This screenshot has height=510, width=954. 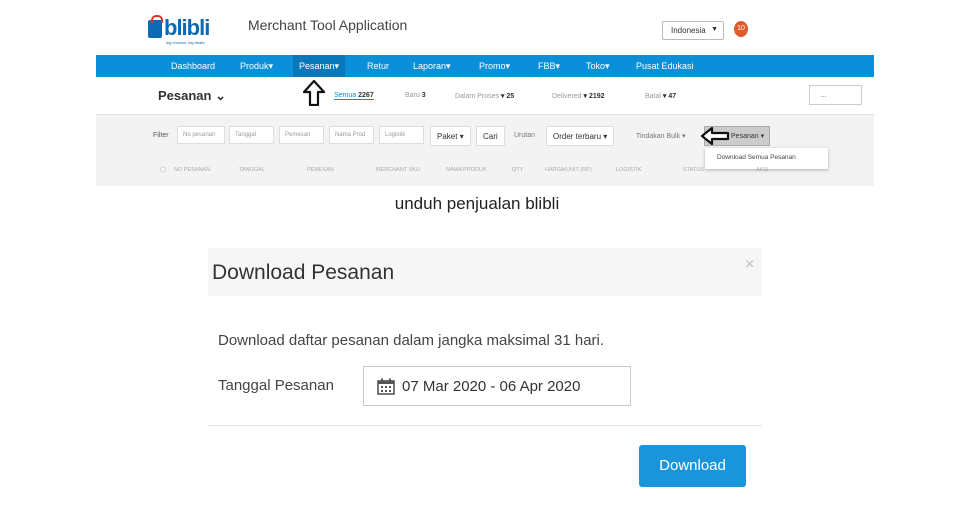 I want to click on col-merchant-sku: MERCHANT SKU, so click(x=398, y=170).